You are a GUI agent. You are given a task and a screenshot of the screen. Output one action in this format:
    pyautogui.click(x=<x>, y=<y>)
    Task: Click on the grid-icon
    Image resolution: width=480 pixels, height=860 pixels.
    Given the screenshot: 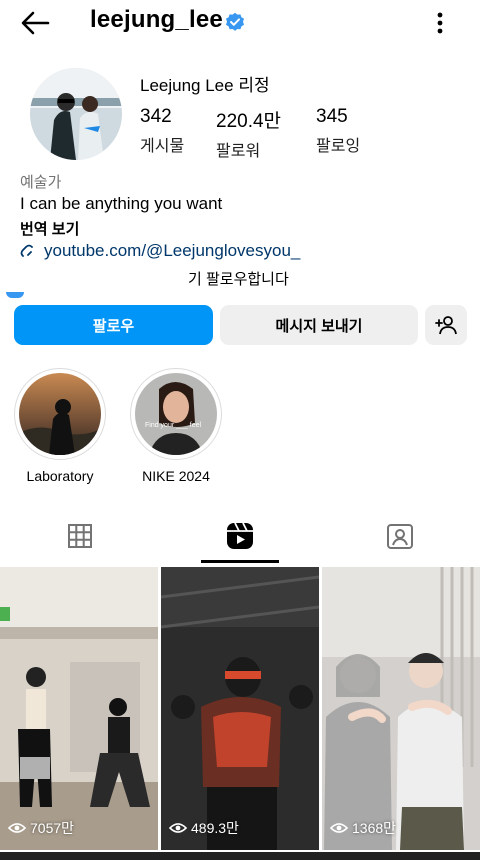 What is the action you would take?
    pyautogui.click(x=80, y=536)
    